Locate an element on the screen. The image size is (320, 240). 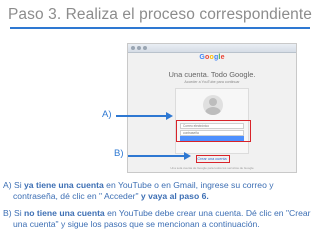
callout-a-label: A) is located at coordinates (107, 114).